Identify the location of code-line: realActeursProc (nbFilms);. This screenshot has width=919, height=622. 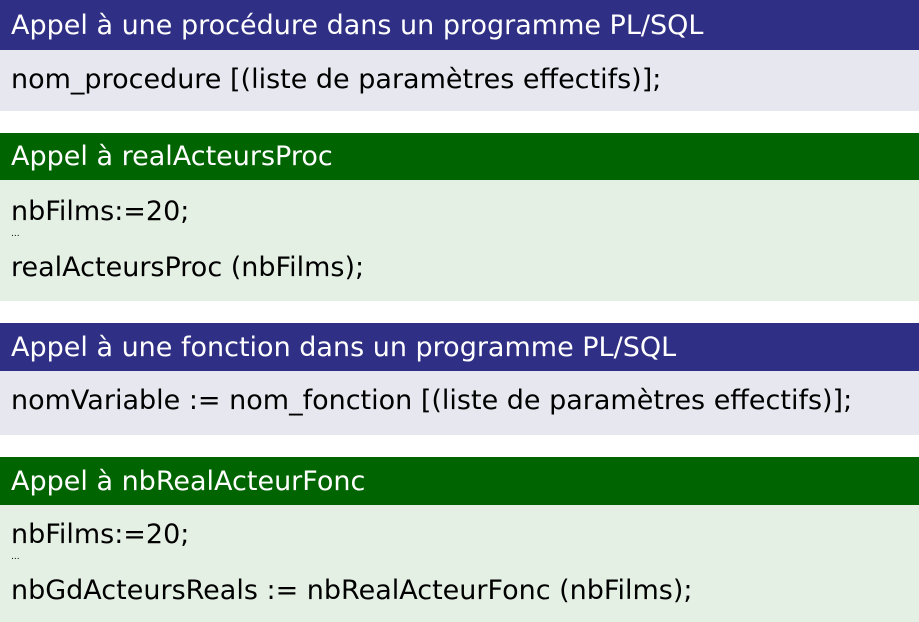
(188, 267).